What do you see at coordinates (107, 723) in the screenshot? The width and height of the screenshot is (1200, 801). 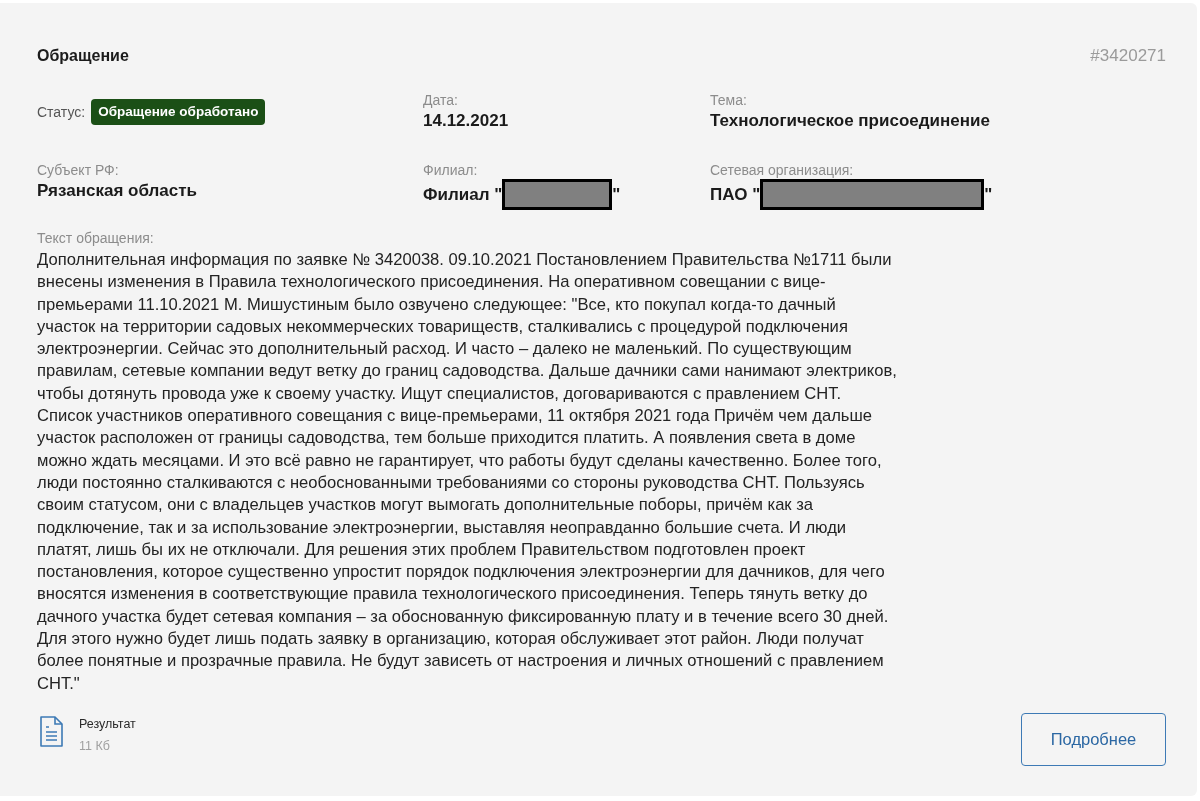 I see `attachment-name: Результат` at bounding box center [107, 723].